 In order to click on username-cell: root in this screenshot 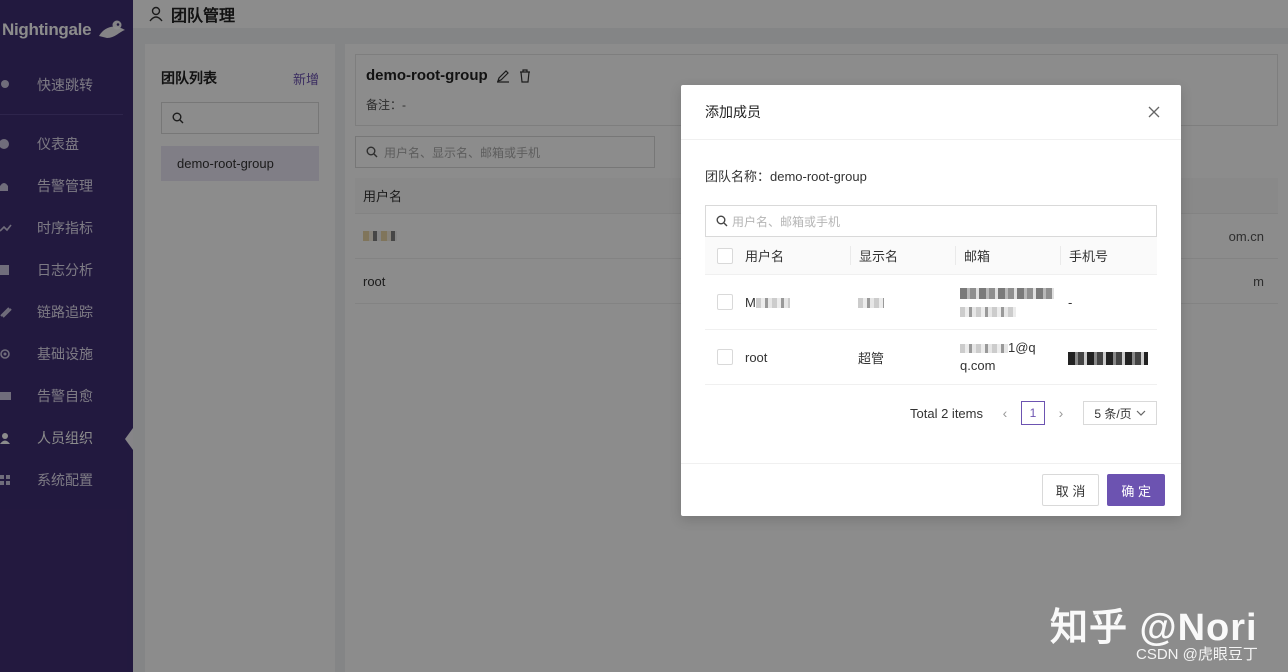, I will do `click(756, 357)`.